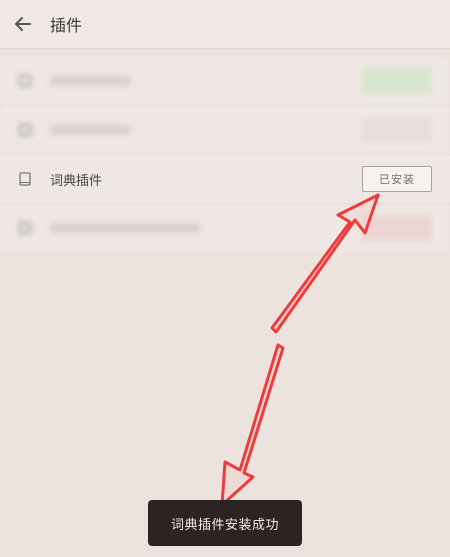  I want to click on toast-message: 词典插件安装成功, so click(225, 523).